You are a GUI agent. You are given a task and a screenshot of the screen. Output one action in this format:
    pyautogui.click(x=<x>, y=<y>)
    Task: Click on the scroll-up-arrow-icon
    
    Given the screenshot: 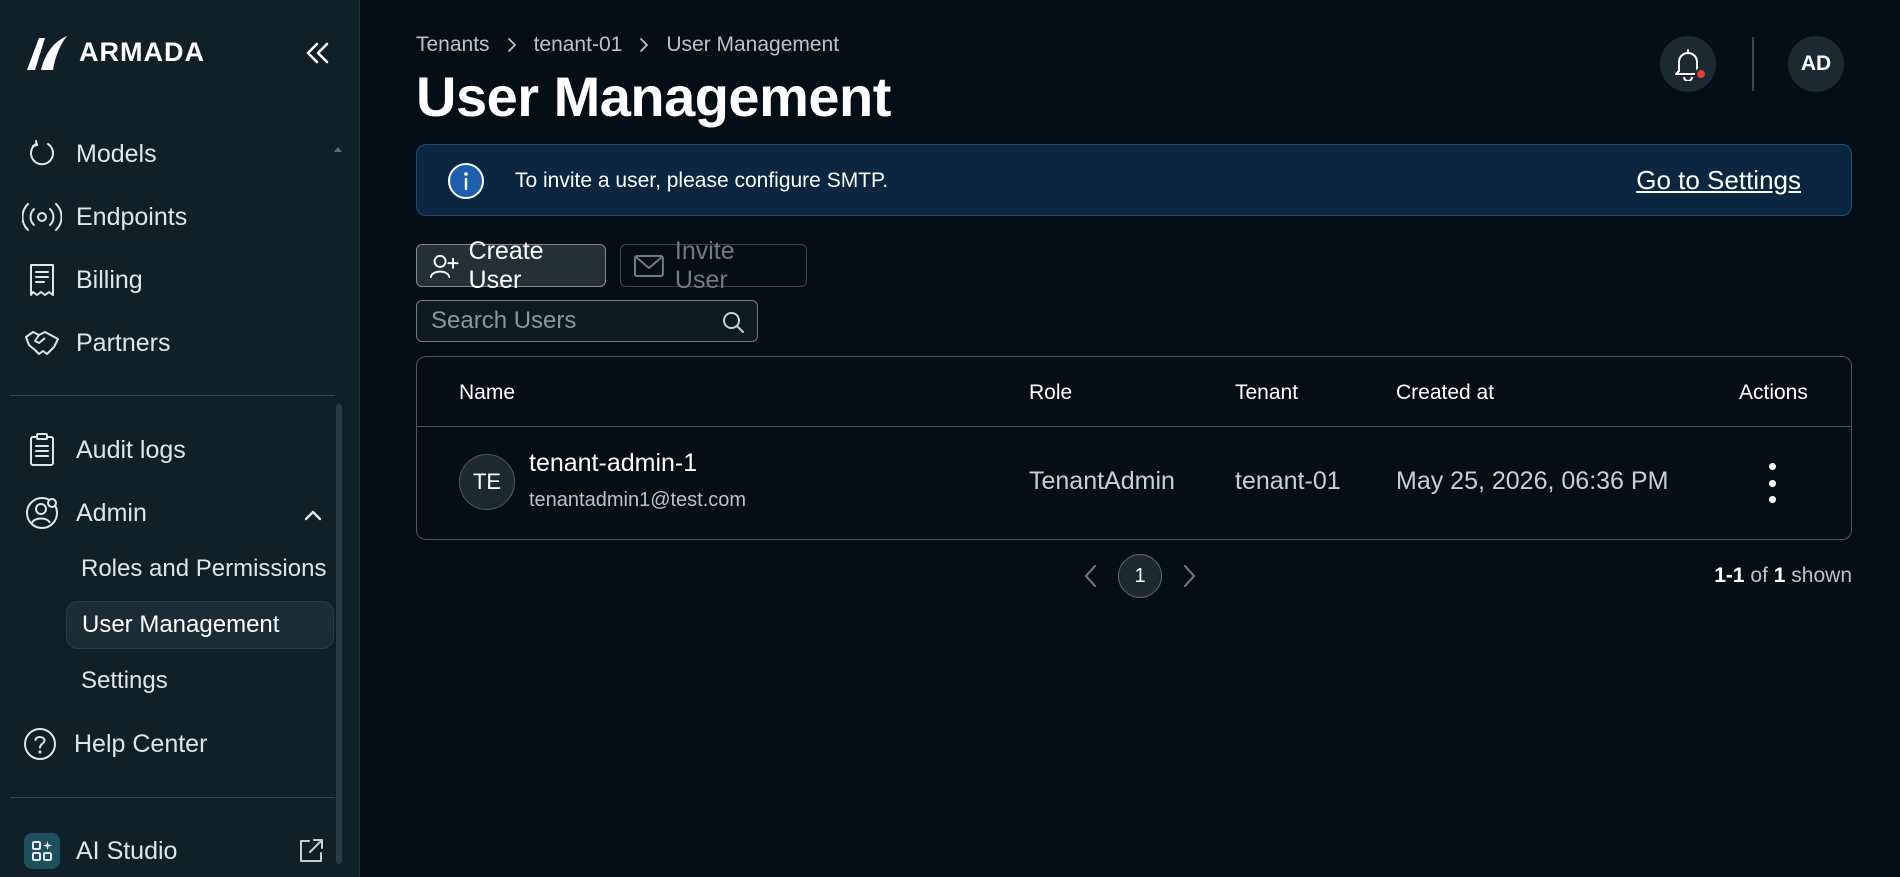 What is the action you would take?
    pyautogui.click(x=338, y=149)
    